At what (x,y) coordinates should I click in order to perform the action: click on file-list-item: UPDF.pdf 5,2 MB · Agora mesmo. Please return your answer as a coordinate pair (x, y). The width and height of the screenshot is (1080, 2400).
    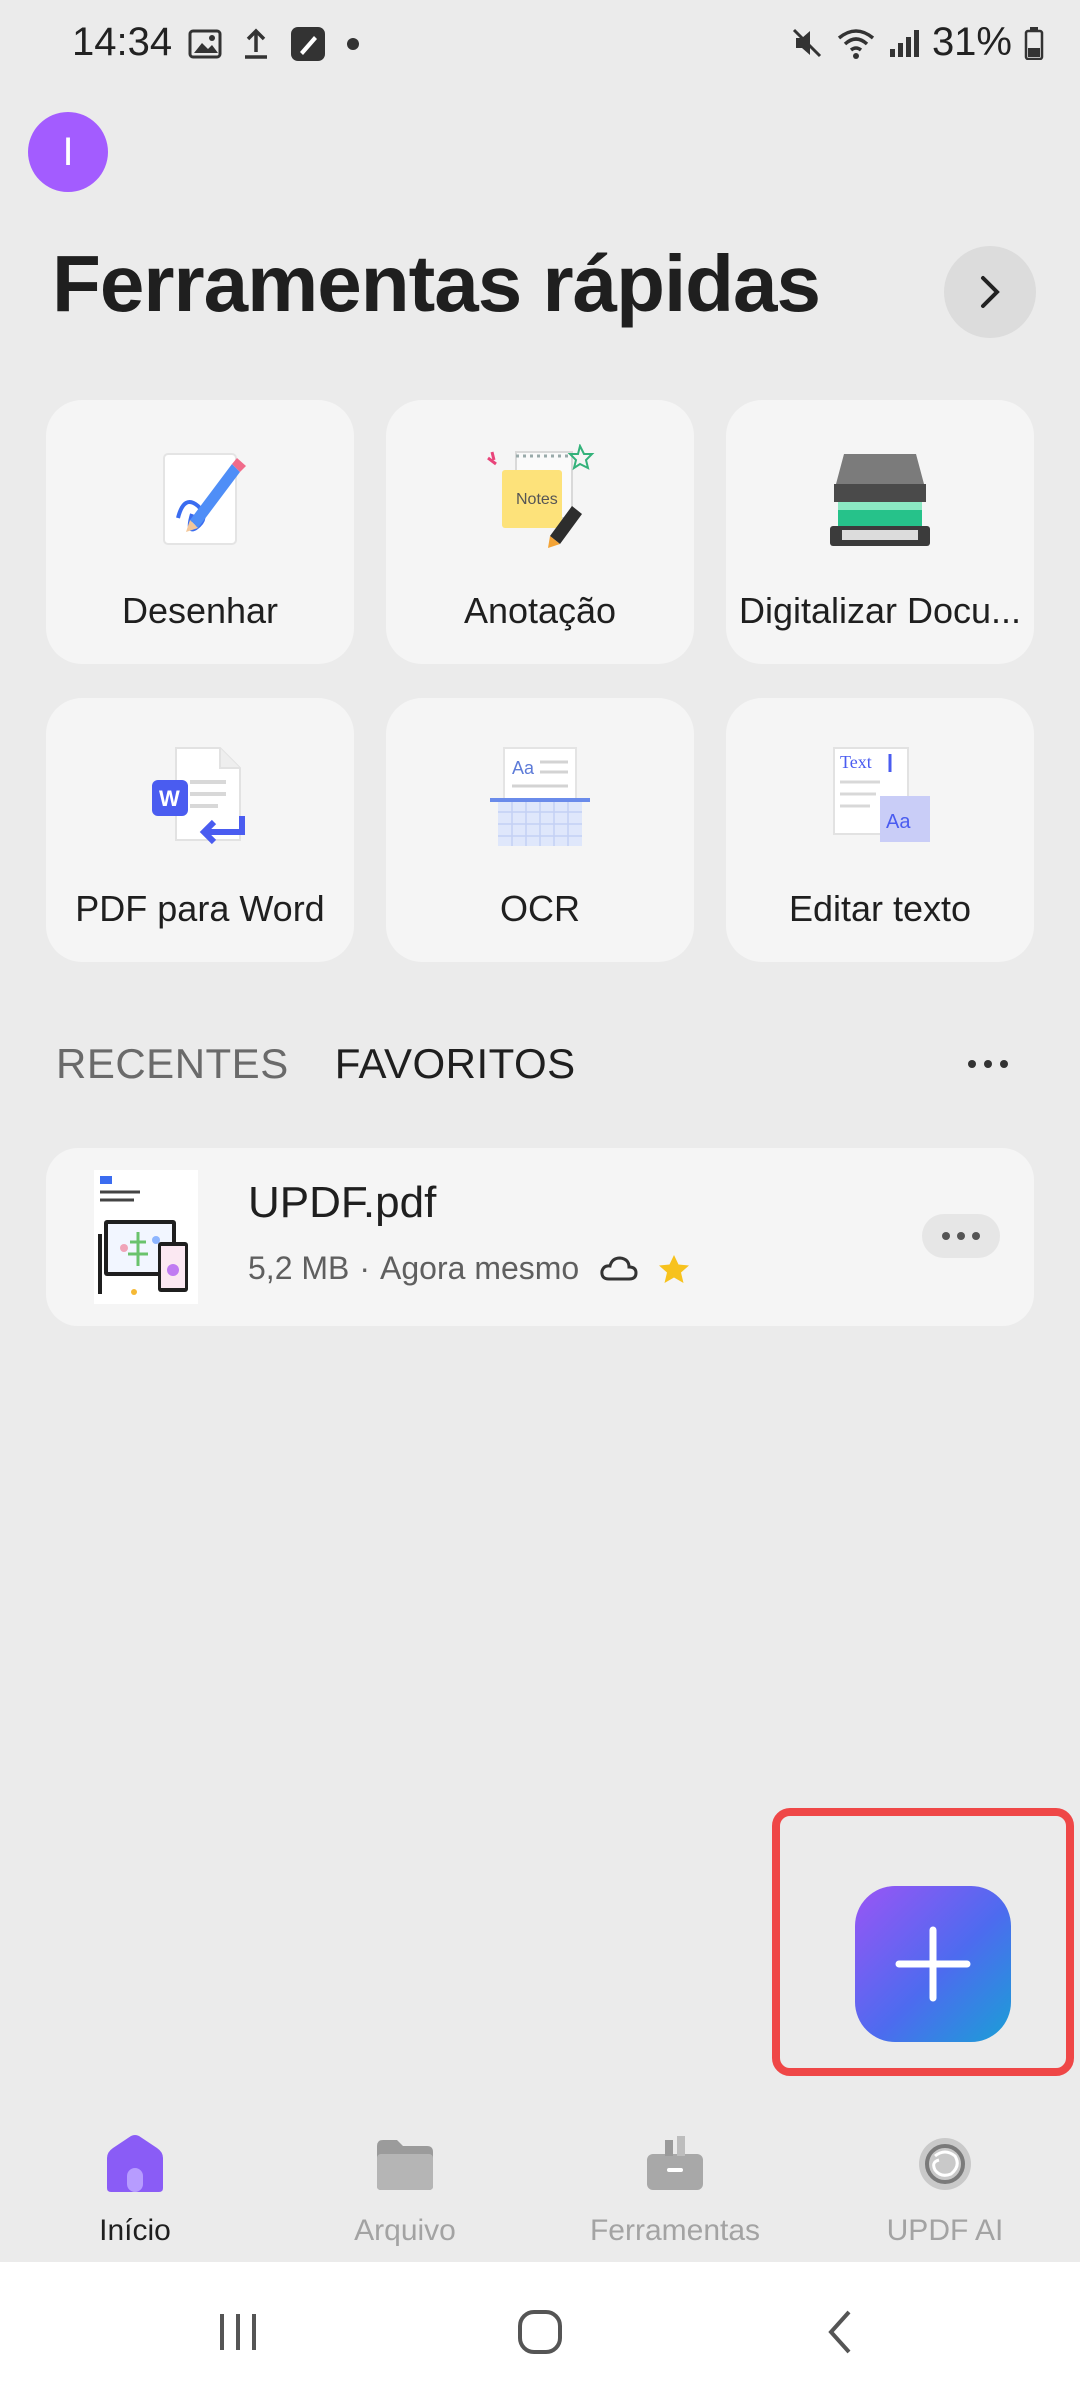
    Looking at the image, I should click on (540, 1237).